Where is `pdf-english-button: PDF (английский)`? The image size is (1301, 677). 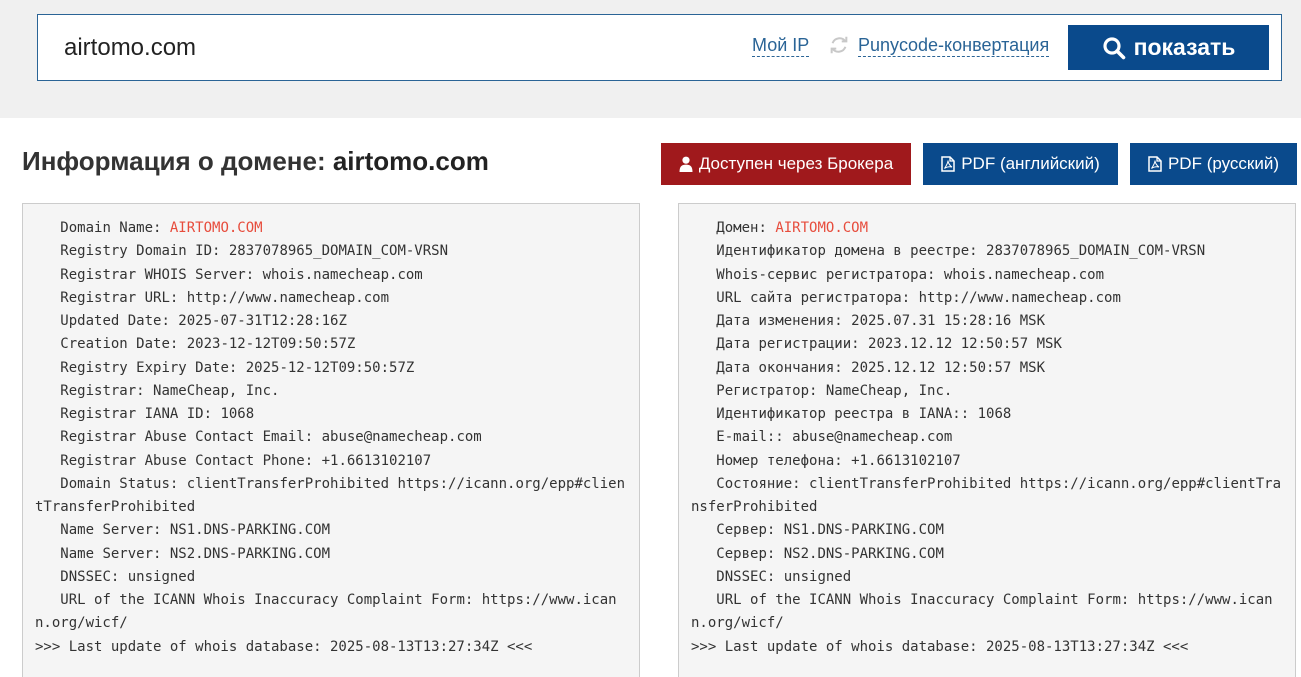
pdf-english-button: PDF (английский) is located at coordinates (1020, 164).